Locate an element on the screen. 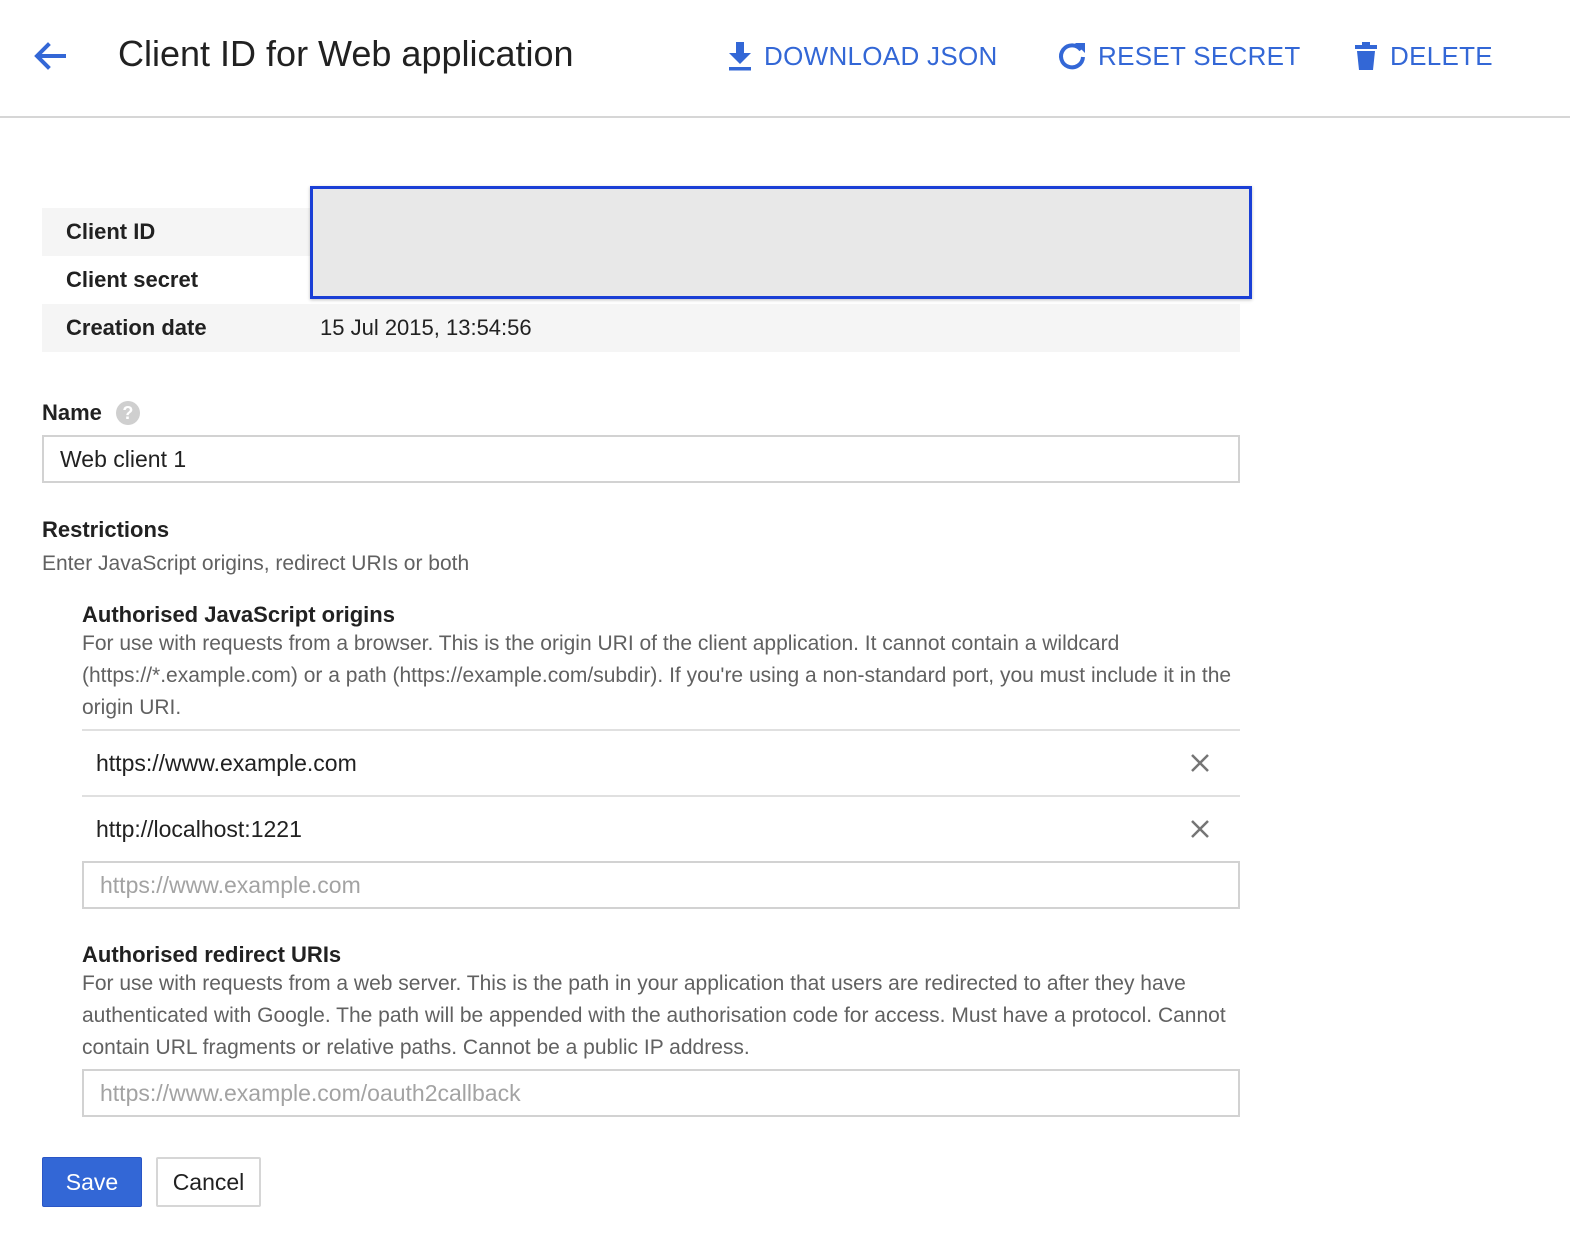 The height and width of the screenshot is (1248, 1570). delete-button: DELETE is located at coordinates (1422, 56).